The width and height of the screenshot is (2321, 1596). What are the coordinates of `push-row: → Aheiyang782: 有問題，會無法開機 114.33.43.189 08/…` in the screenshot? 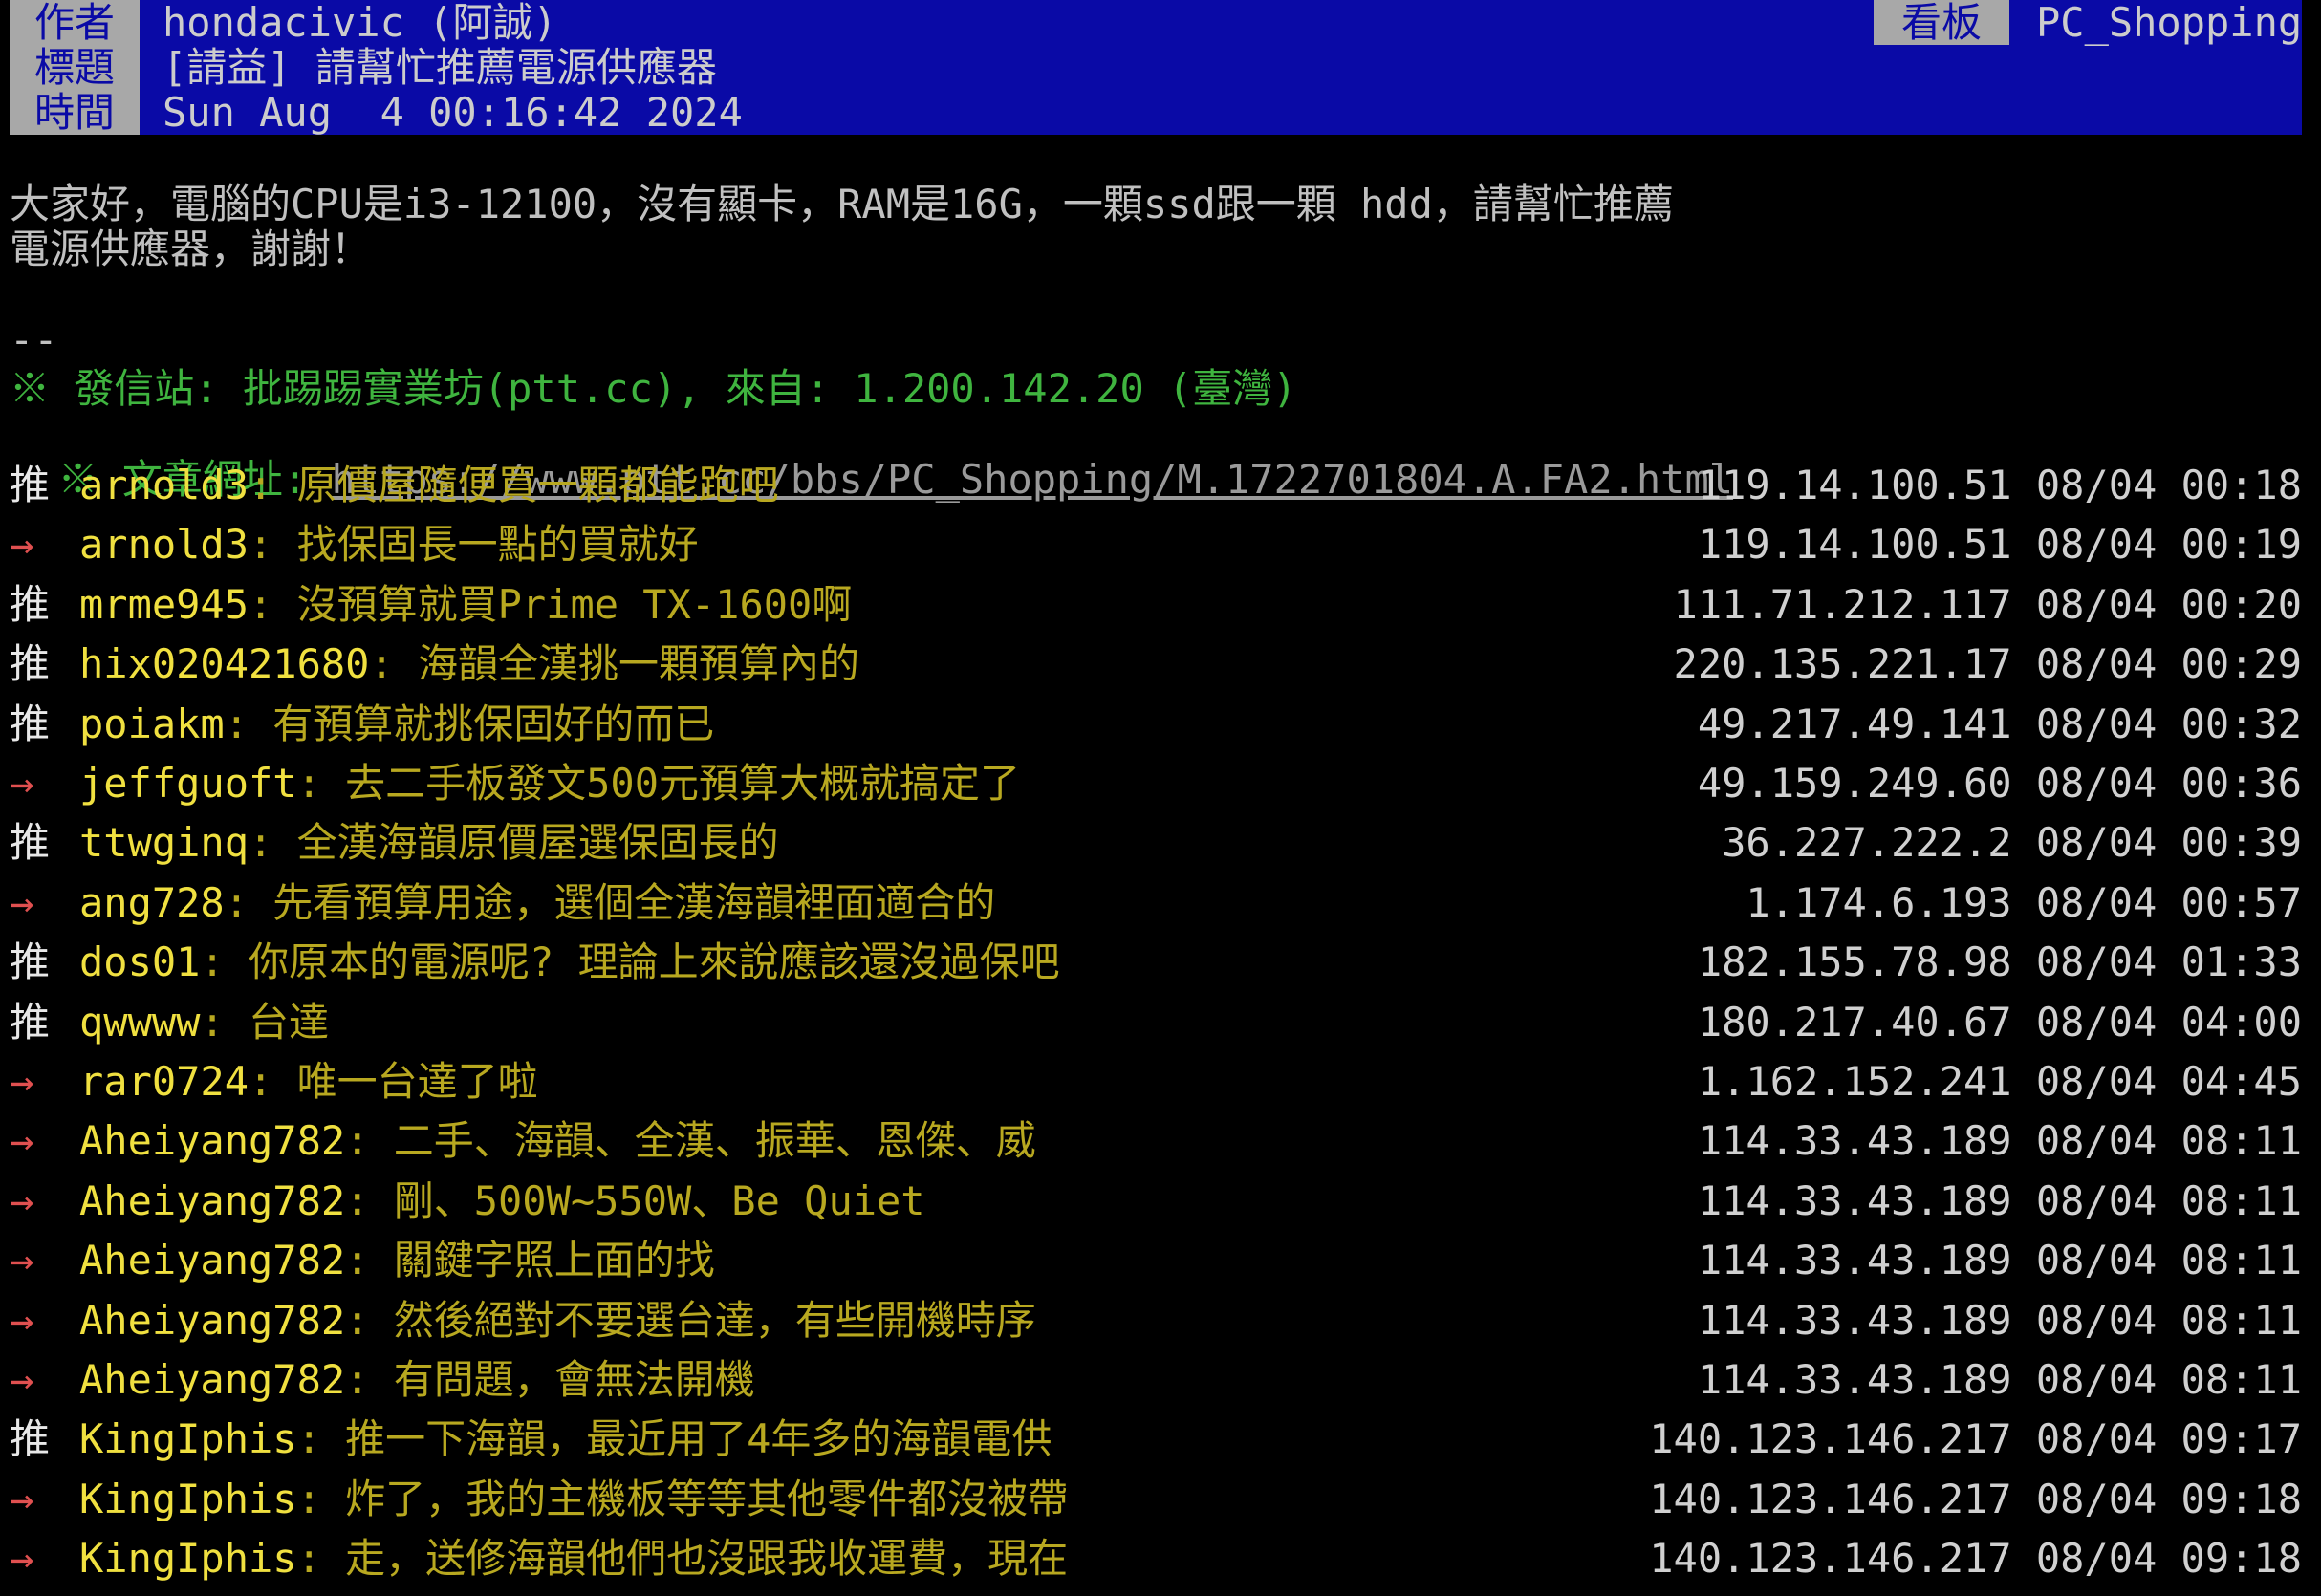 It's located at (1156, 1380).